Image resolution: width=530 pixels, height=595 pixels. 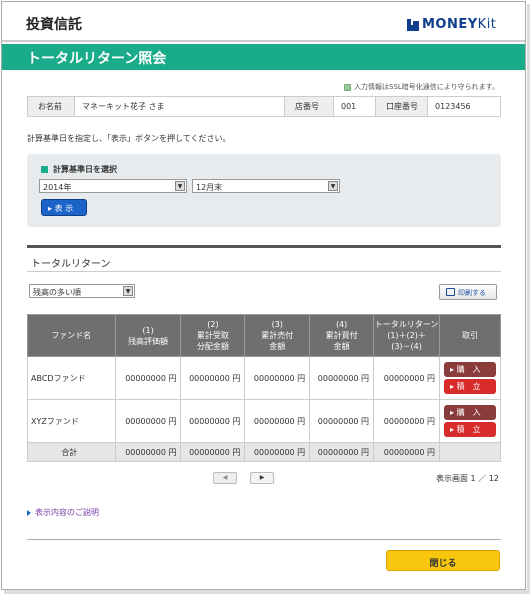 I want to click on total-distribution-cell: 00000000 円, so click(x=213, y=452).